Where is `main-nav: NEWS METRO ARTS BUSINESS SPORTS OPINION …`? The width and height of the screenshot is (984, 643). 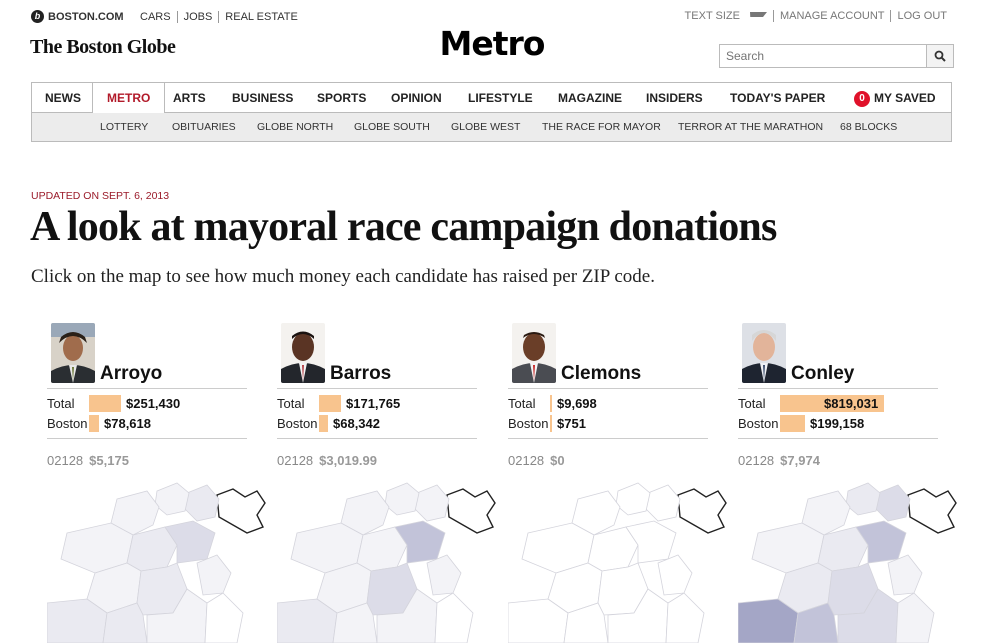
main-nav: NEWS METRO ARTS BUSINESS SPORTS OPINION … is located at coordinates (491, 98).